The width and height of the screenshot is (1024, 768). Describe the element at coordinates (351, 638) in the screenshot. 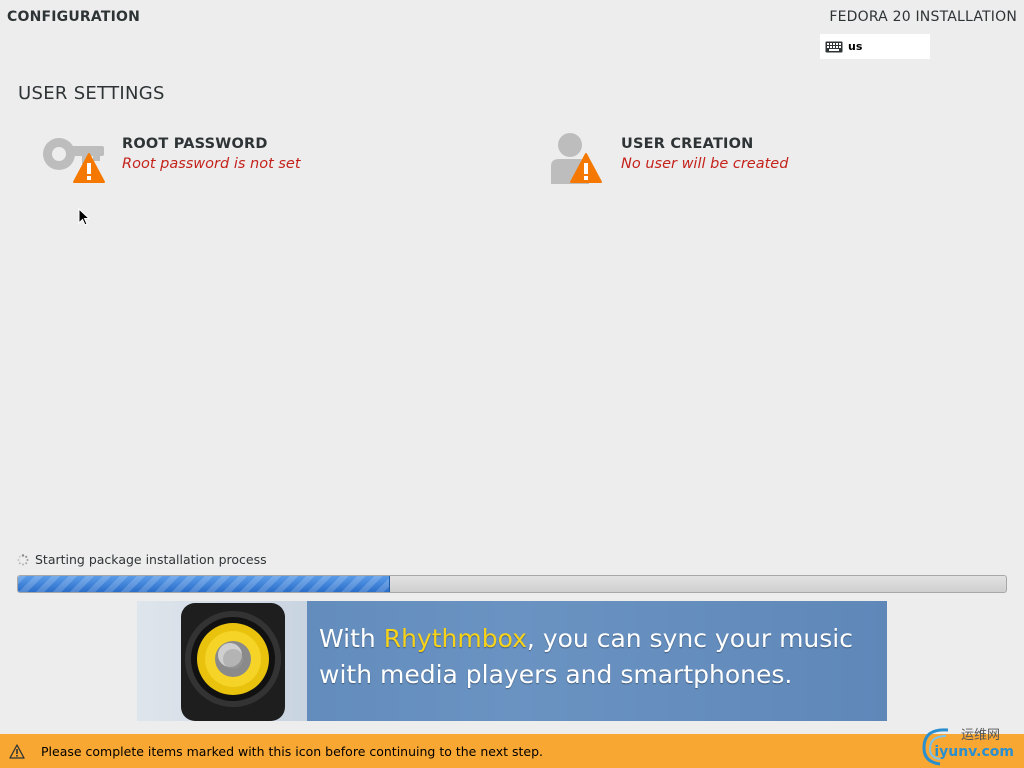

I see `banner-line1-pre: With` at that location.